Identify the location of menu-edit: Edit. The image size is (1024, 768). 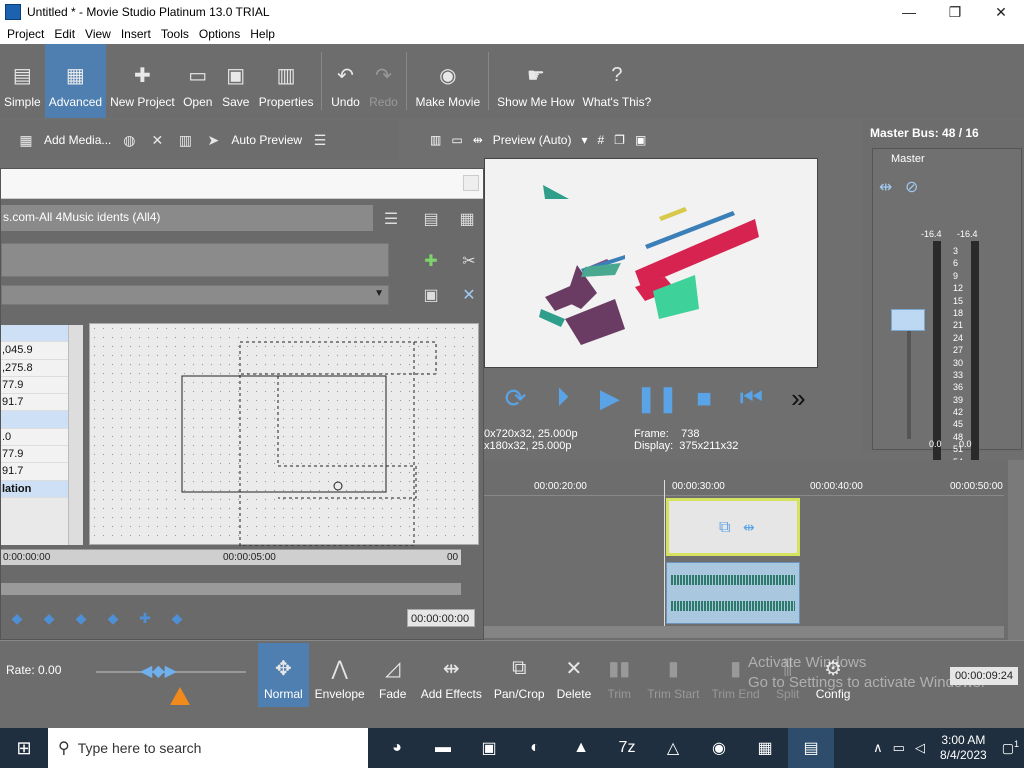
(64, 34).